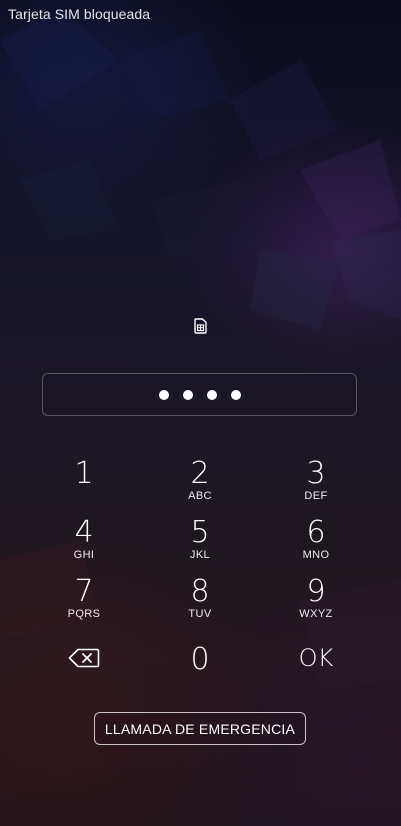  What do you see at coordinates (200, 326) in the screenshot?
I see `sim-card-icon` at bounding box center [200, 326].